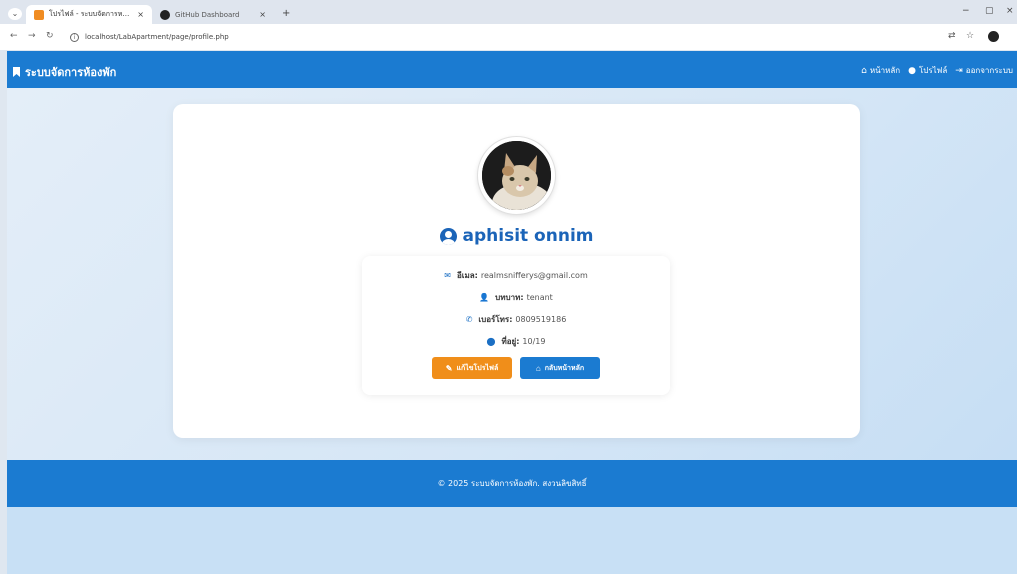  What do you see at coordinates (993, 36) in the screenshot?
I see `profile-avatar-icon` at bounding box center [993, 36].